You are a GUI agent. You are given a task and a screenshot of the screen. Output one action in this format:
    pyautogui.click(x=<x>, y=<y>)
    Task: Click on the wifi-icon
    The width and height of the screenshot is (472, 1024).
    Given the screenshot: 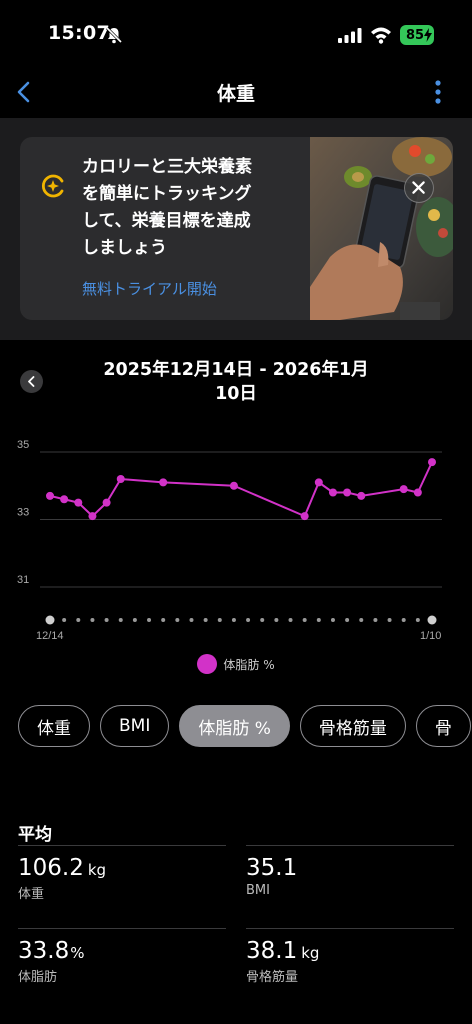 What is the action you would take?
    pyautogui.click(x=381, y=35)
    